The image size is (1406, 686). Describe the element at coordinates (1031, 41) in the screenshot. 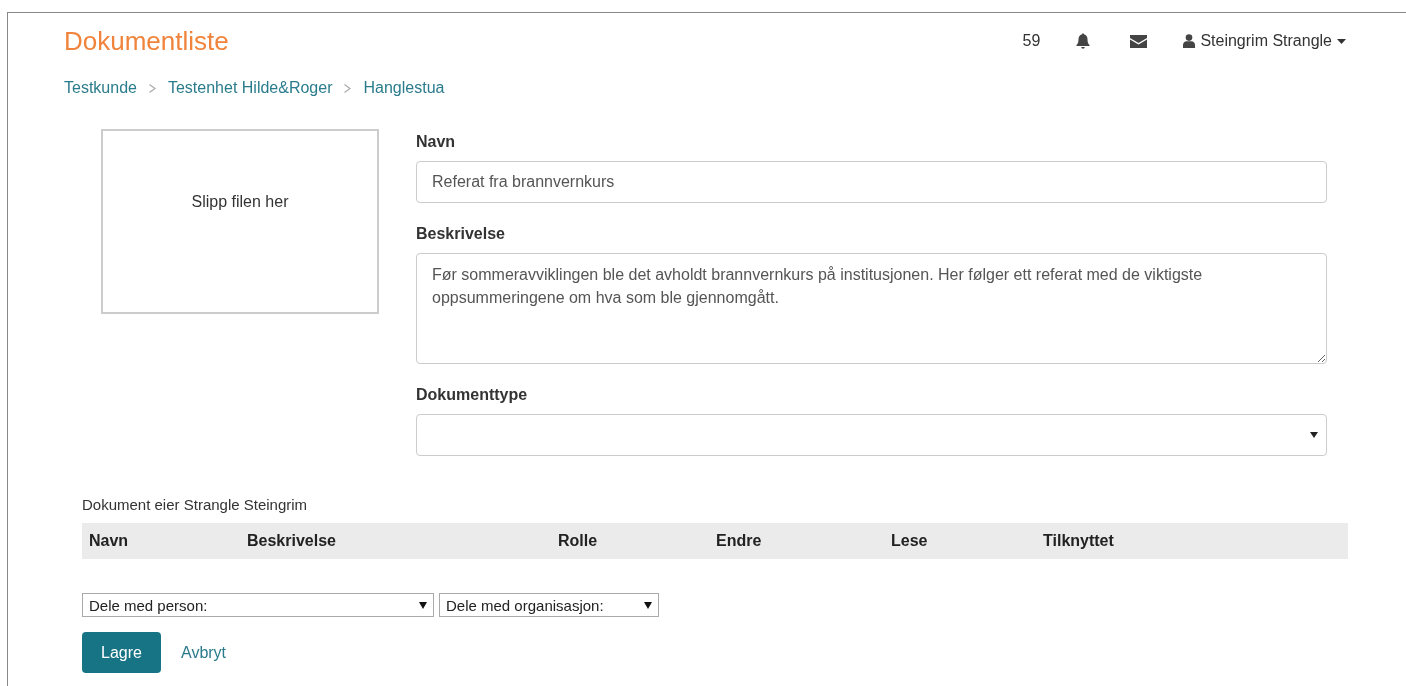

I see `notification-count: 59` at that location.